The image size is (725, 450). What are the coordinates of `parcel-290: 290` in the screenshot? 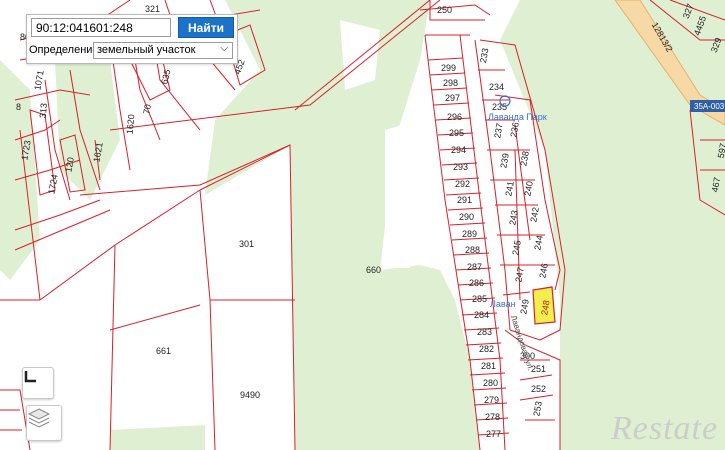 It's located at (466, 217).